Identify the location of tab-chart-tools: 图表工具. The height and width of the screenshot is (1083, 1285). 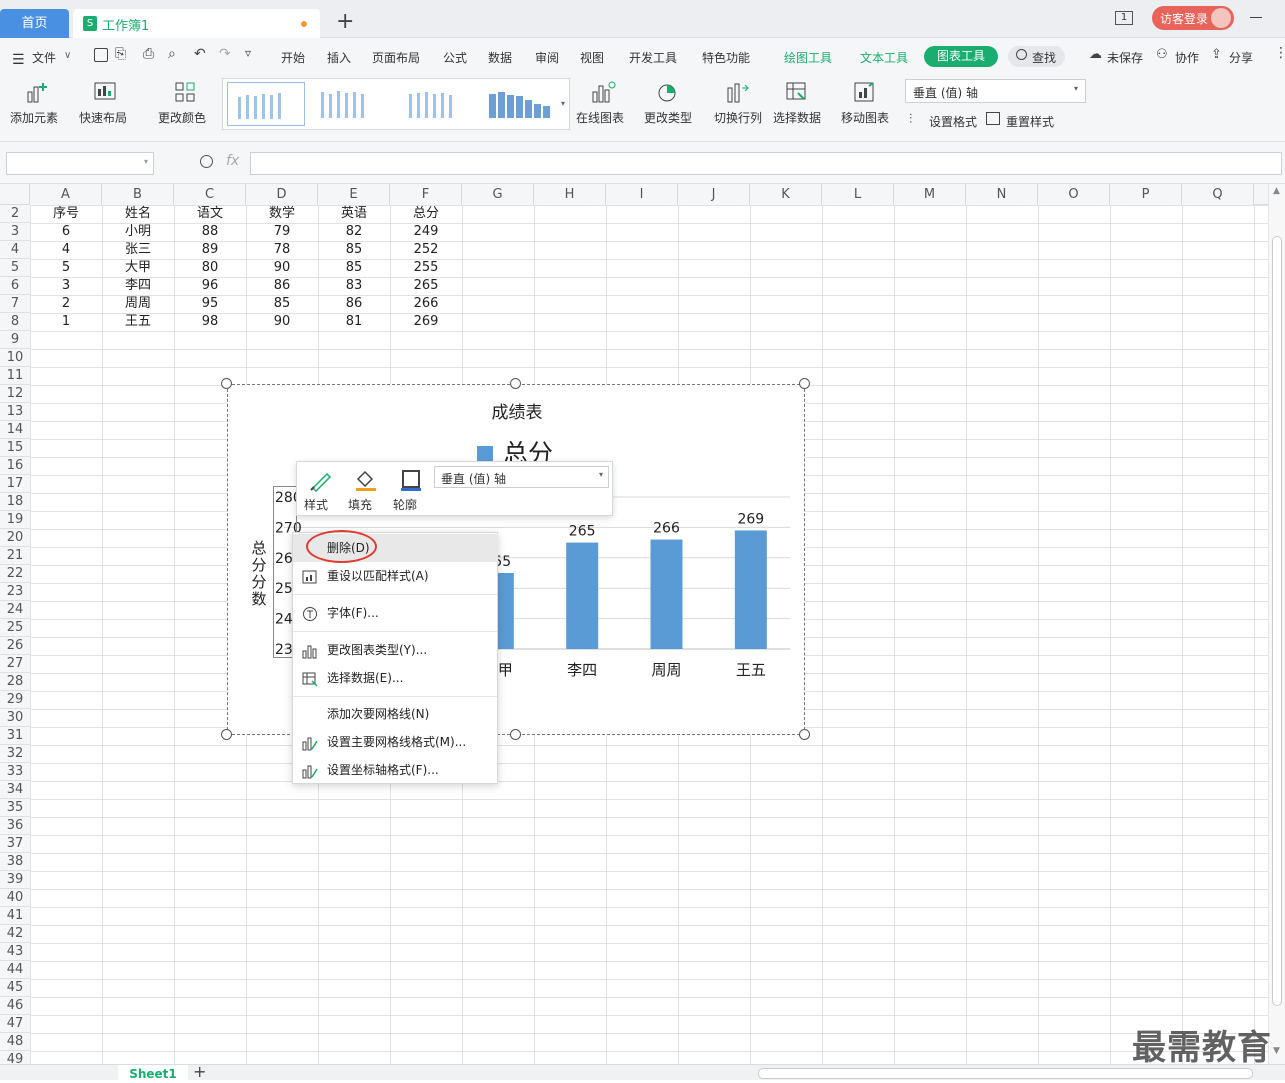
(961, 56).